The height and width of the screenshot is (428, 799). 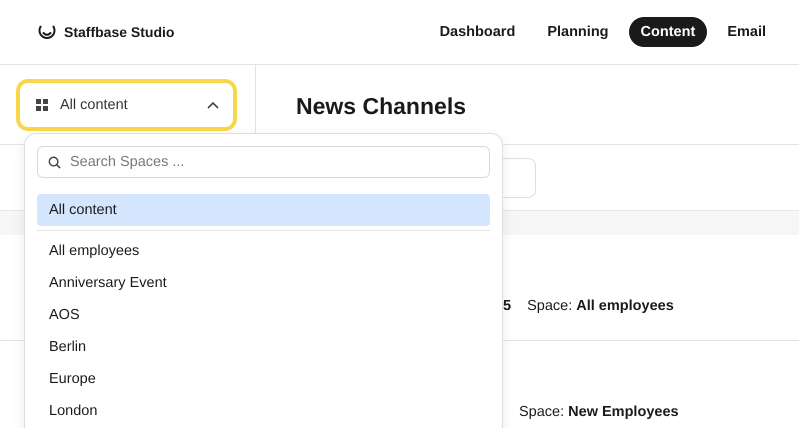 I want to click on menu-item: All content, so click(x=263, y=210).